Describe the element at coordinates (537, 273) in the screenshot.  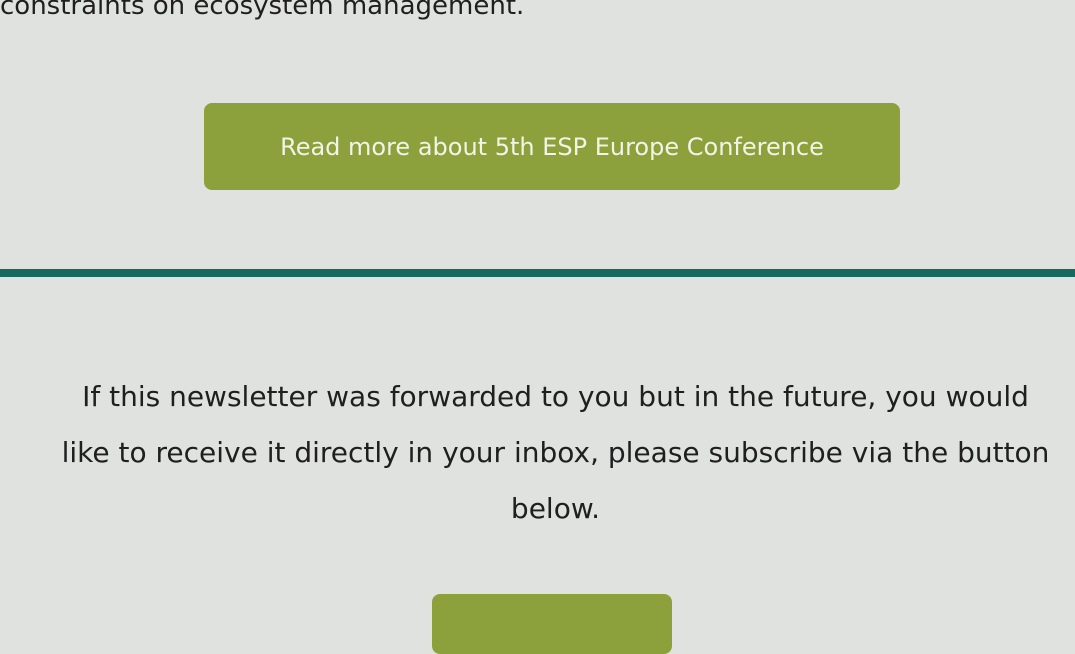
I see `section-divider` at that location.